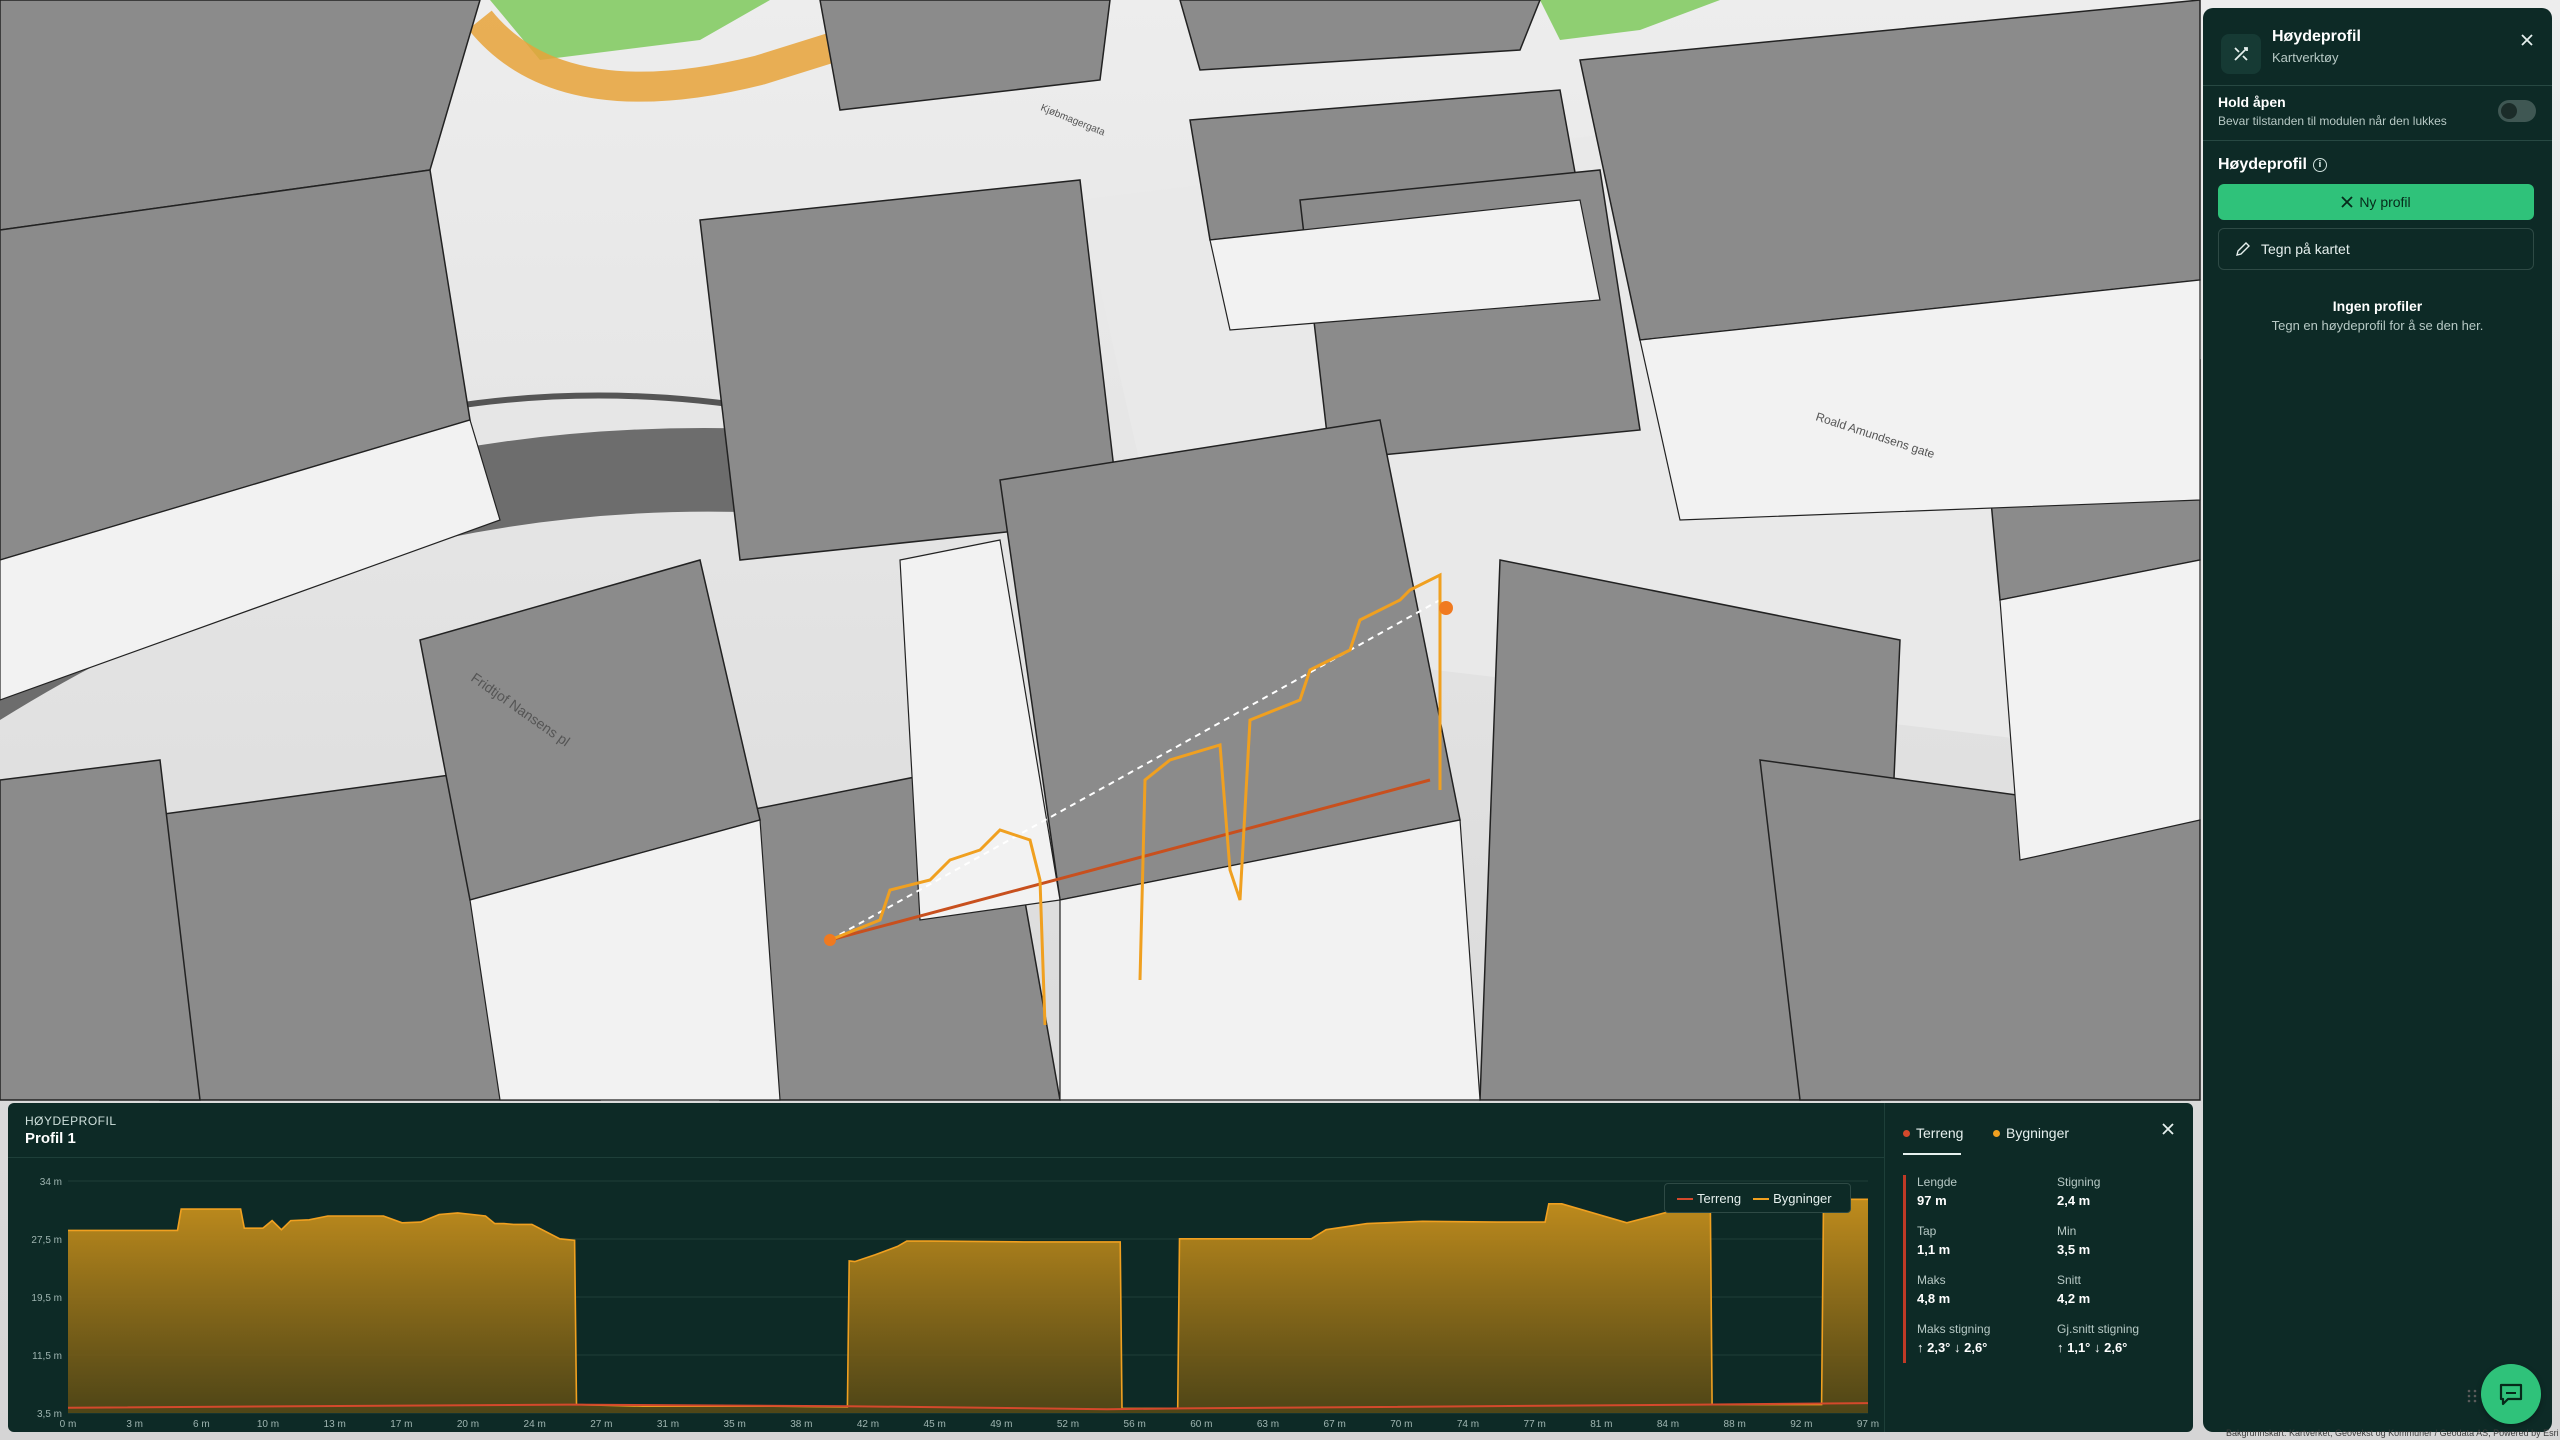 This screenshot has height=1440, width=2560. Describe the element at coordinates (735, 1424) in the screenshot. I see `x-tick-label: 35 m` at that location.